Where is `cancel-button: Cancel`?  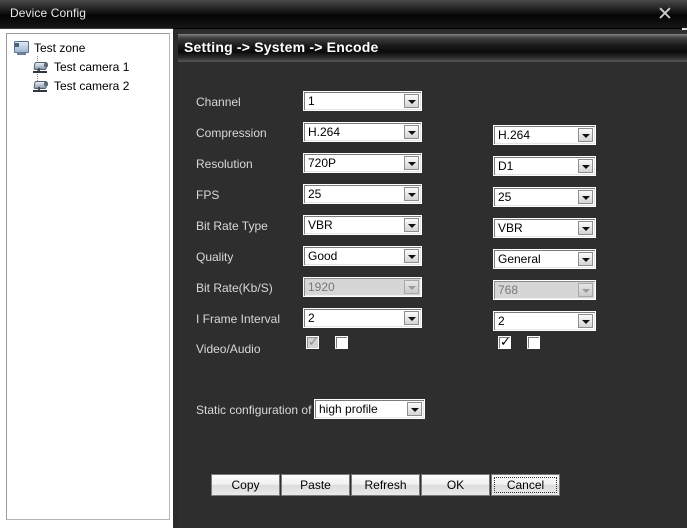 cancel-button: Cancel is located at coordinates (525, 485).